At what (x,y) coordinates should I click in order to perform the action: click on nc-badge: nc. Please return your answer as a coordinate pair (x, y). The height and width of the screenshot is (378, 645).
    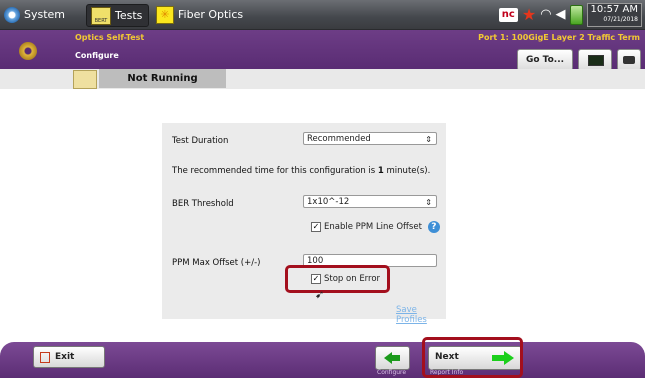
    Looking at the image, I should click on (508, 14).